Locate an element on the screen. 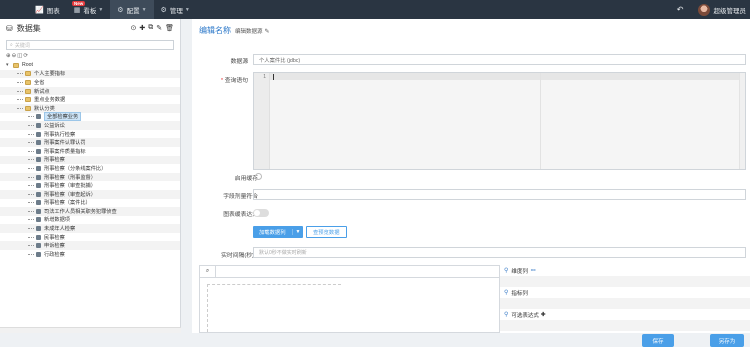 This screenshot has height=347, width=750. column-search: ⌕ is located at coordinates (349, 272).